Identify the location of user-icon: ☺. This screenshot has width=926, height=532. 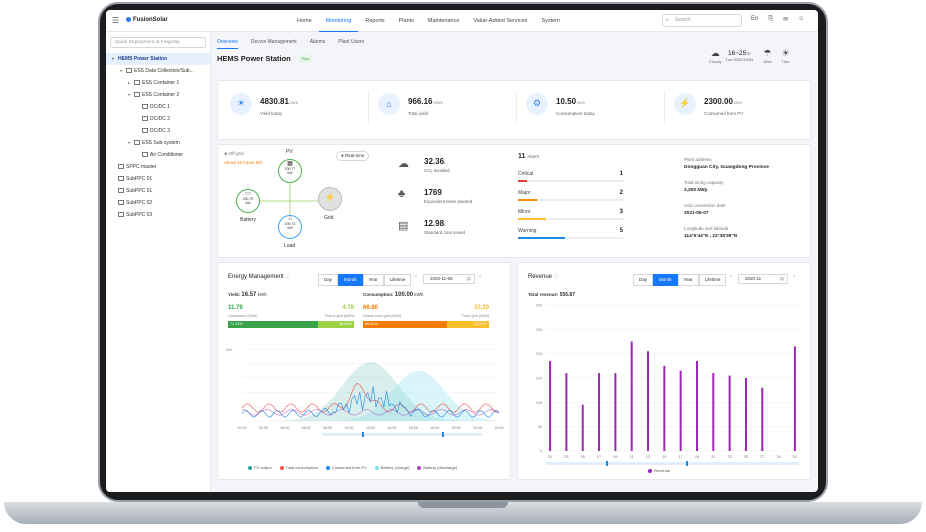
(801, 19).